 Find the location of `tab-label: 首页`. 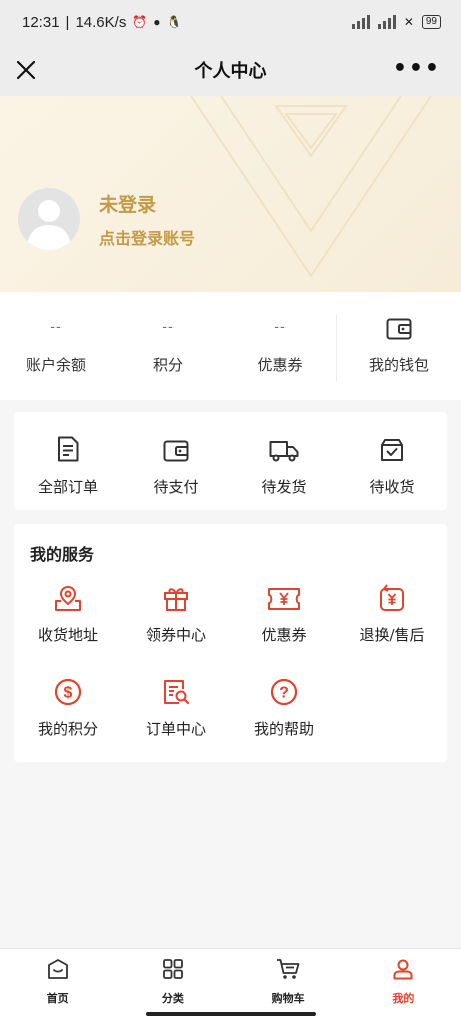

tab-label: 首页 is located at coordinates (57, 998).